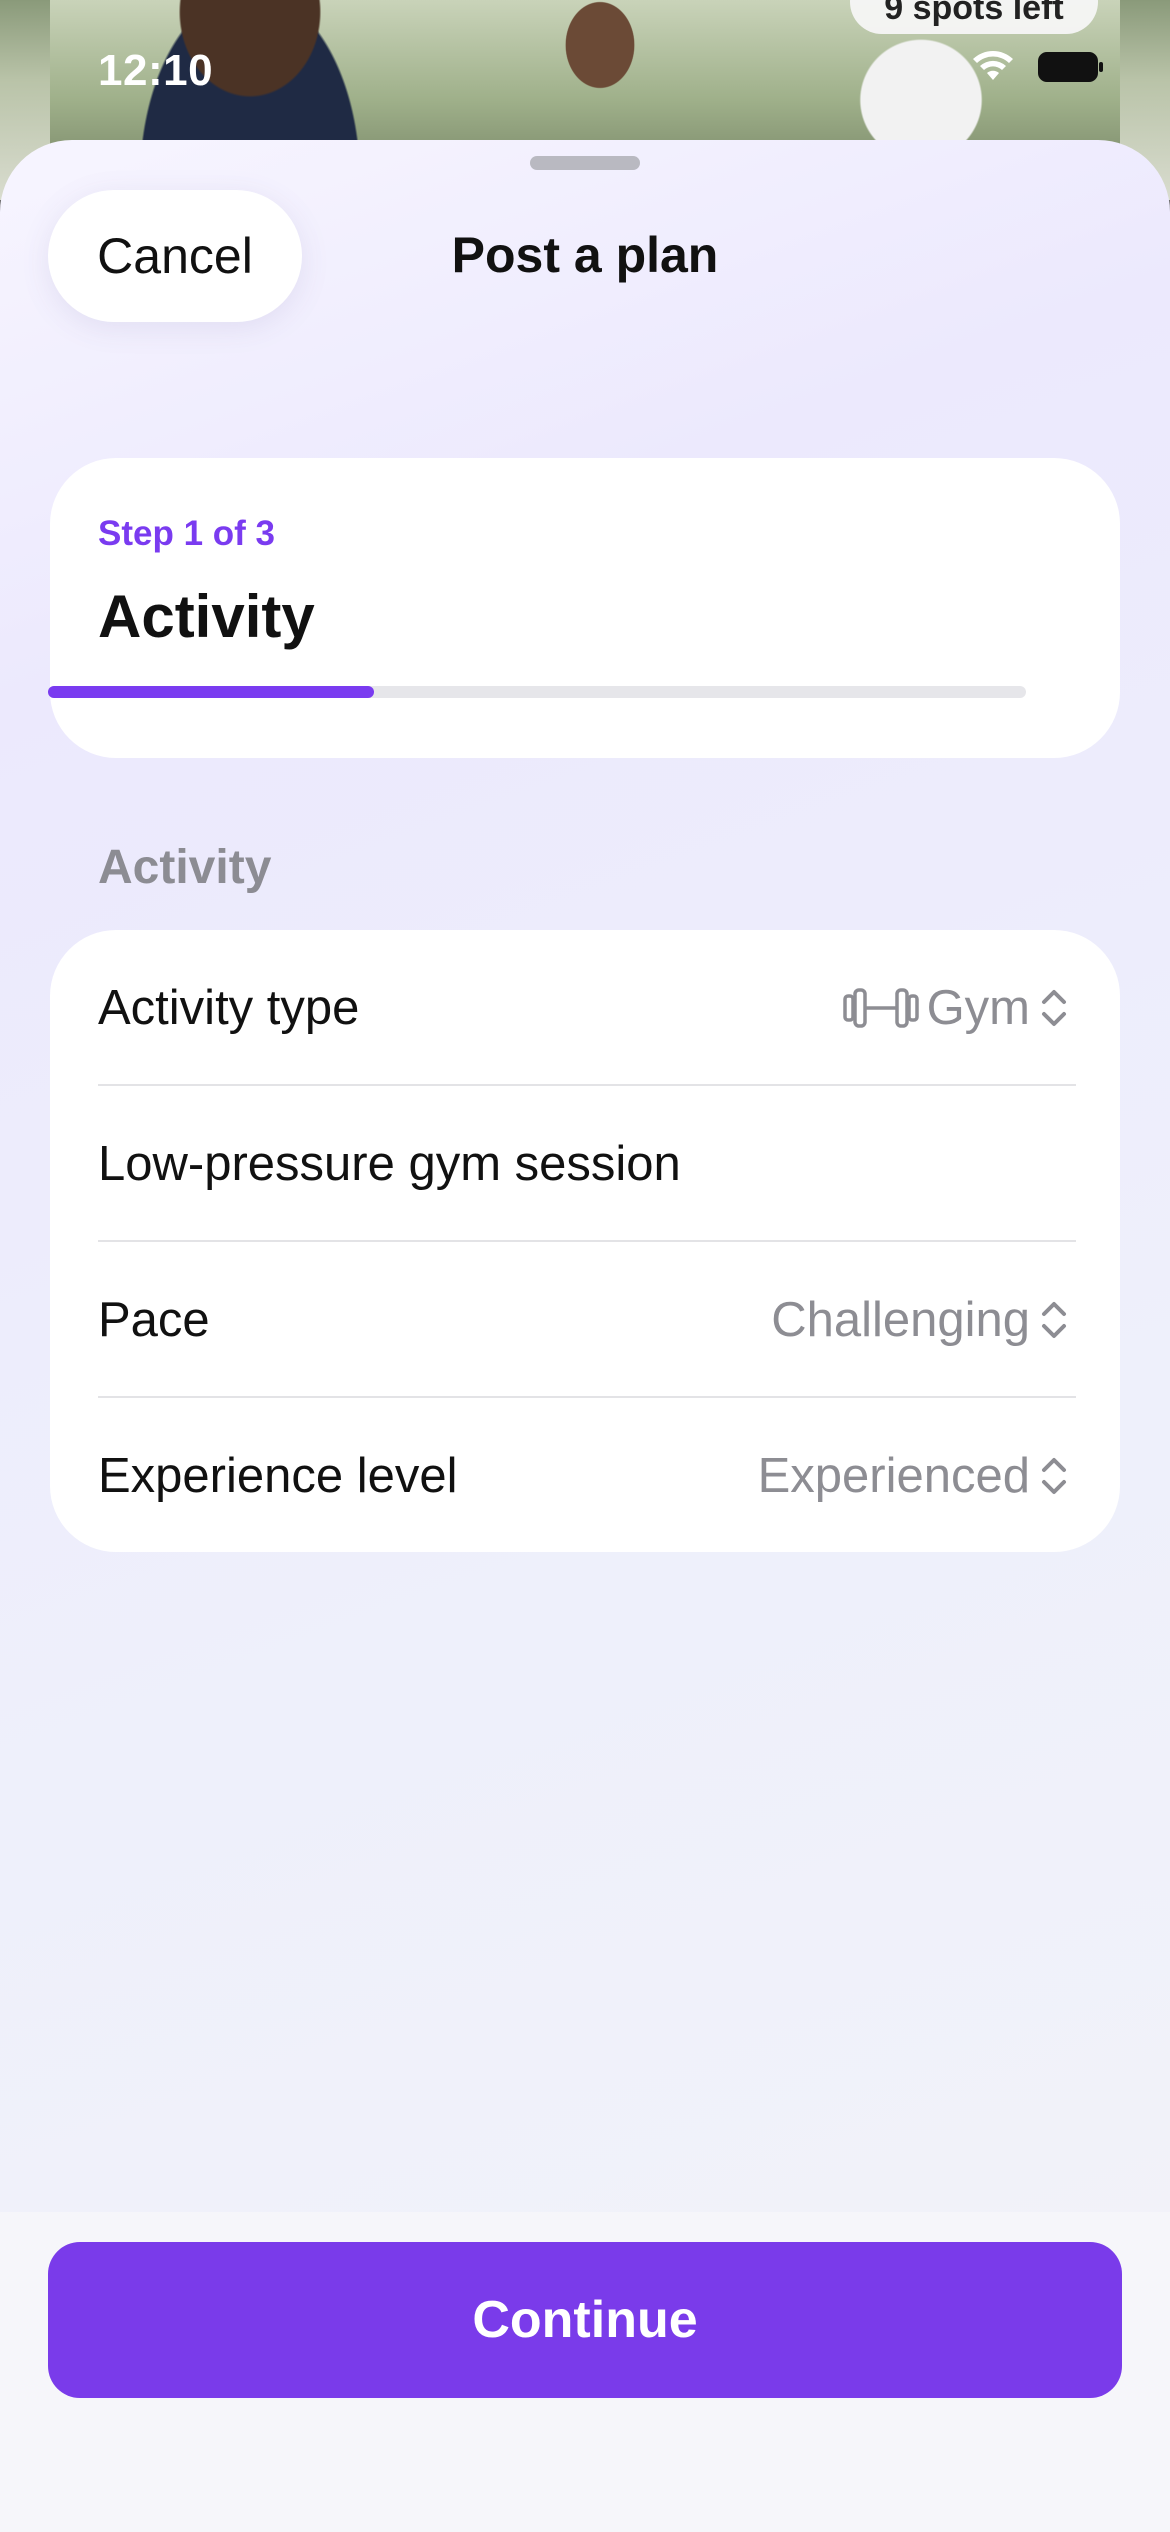 Image resolution: width=1170 pixels, height=2532 pixels. Describe the element at coordinates (585, 608) in the screenshot. I see `step-card: Step 1 of 3 Activity` at that location.